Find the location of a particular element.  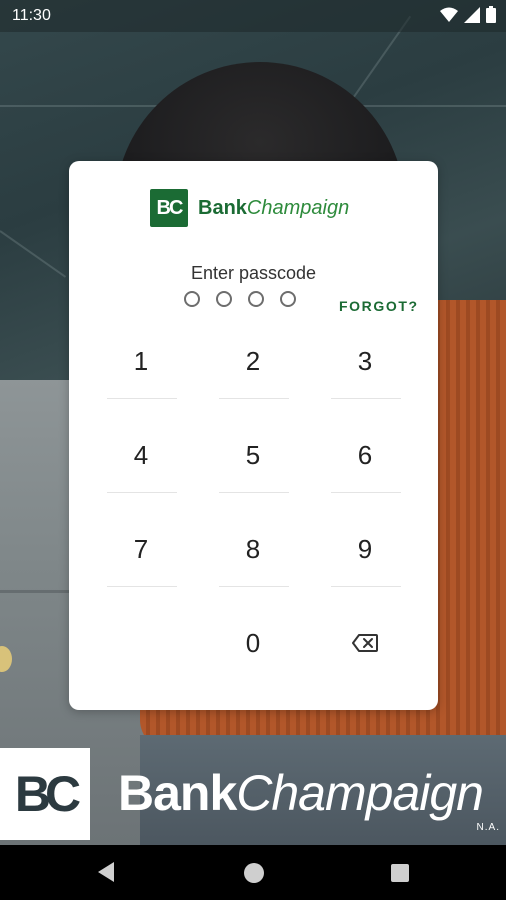

wifi-icon is located at coordinates (449, 15).